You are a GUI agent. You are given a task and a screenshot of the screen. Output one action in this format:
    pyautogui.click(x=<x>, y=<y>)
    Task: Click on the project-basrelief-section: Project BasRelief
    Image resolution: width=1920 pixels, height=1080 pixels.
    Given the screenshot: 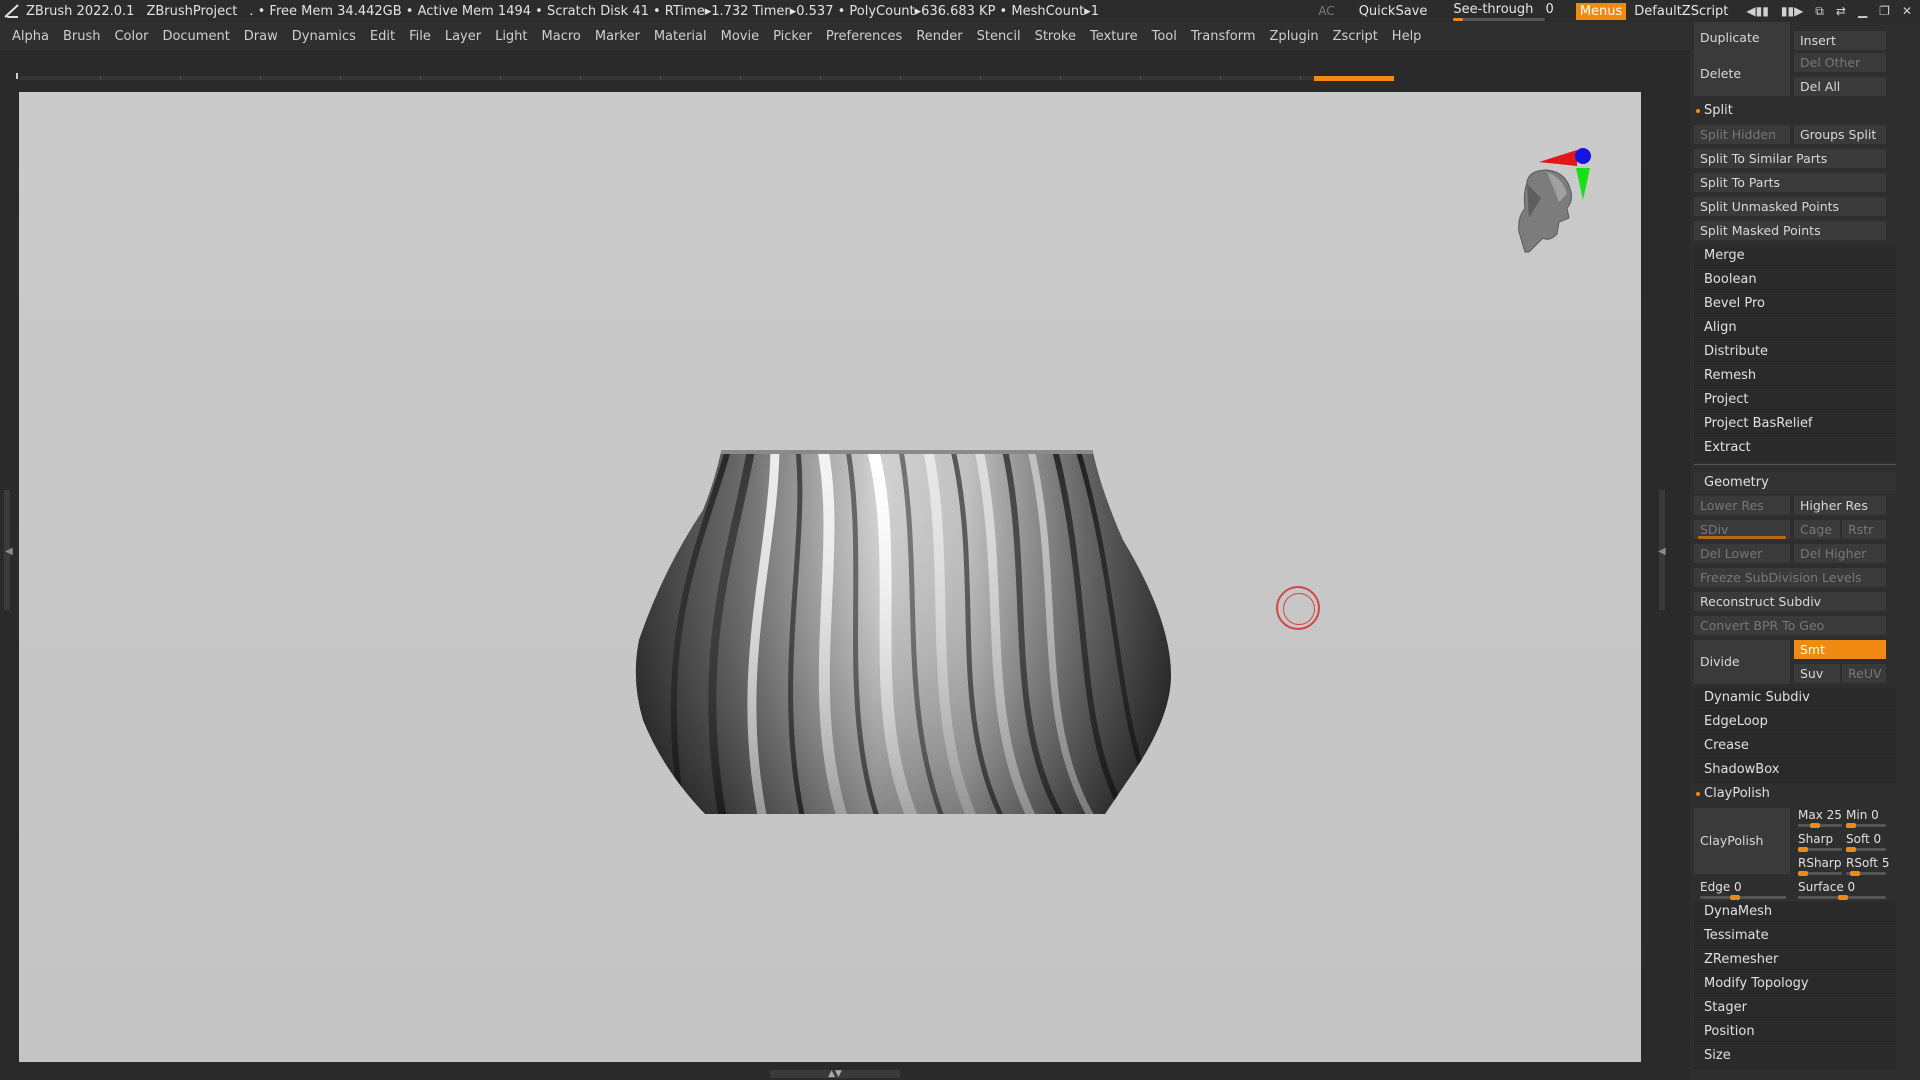 What is the action you would take?
    pyautogui.click(x=1795, y=425)
    